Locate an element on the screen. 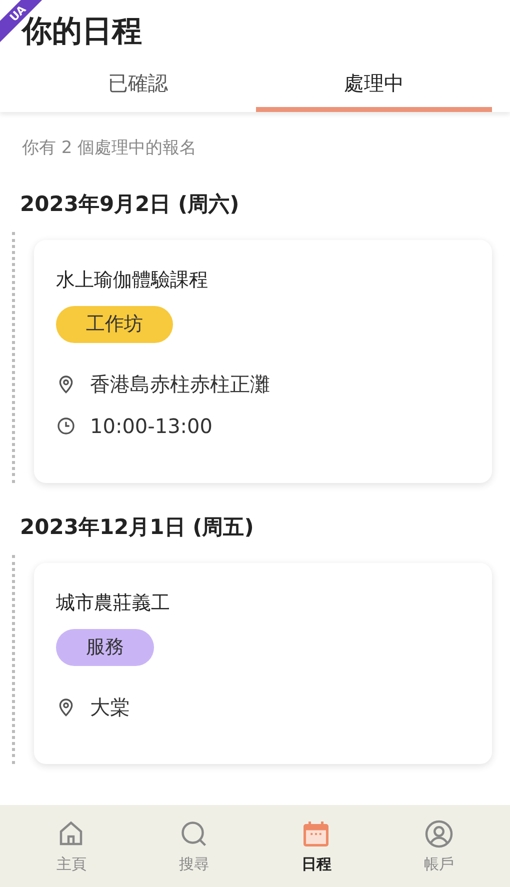  registration-summary: 你有 2 個處理中的報名 is located at coordinates (109, 148).